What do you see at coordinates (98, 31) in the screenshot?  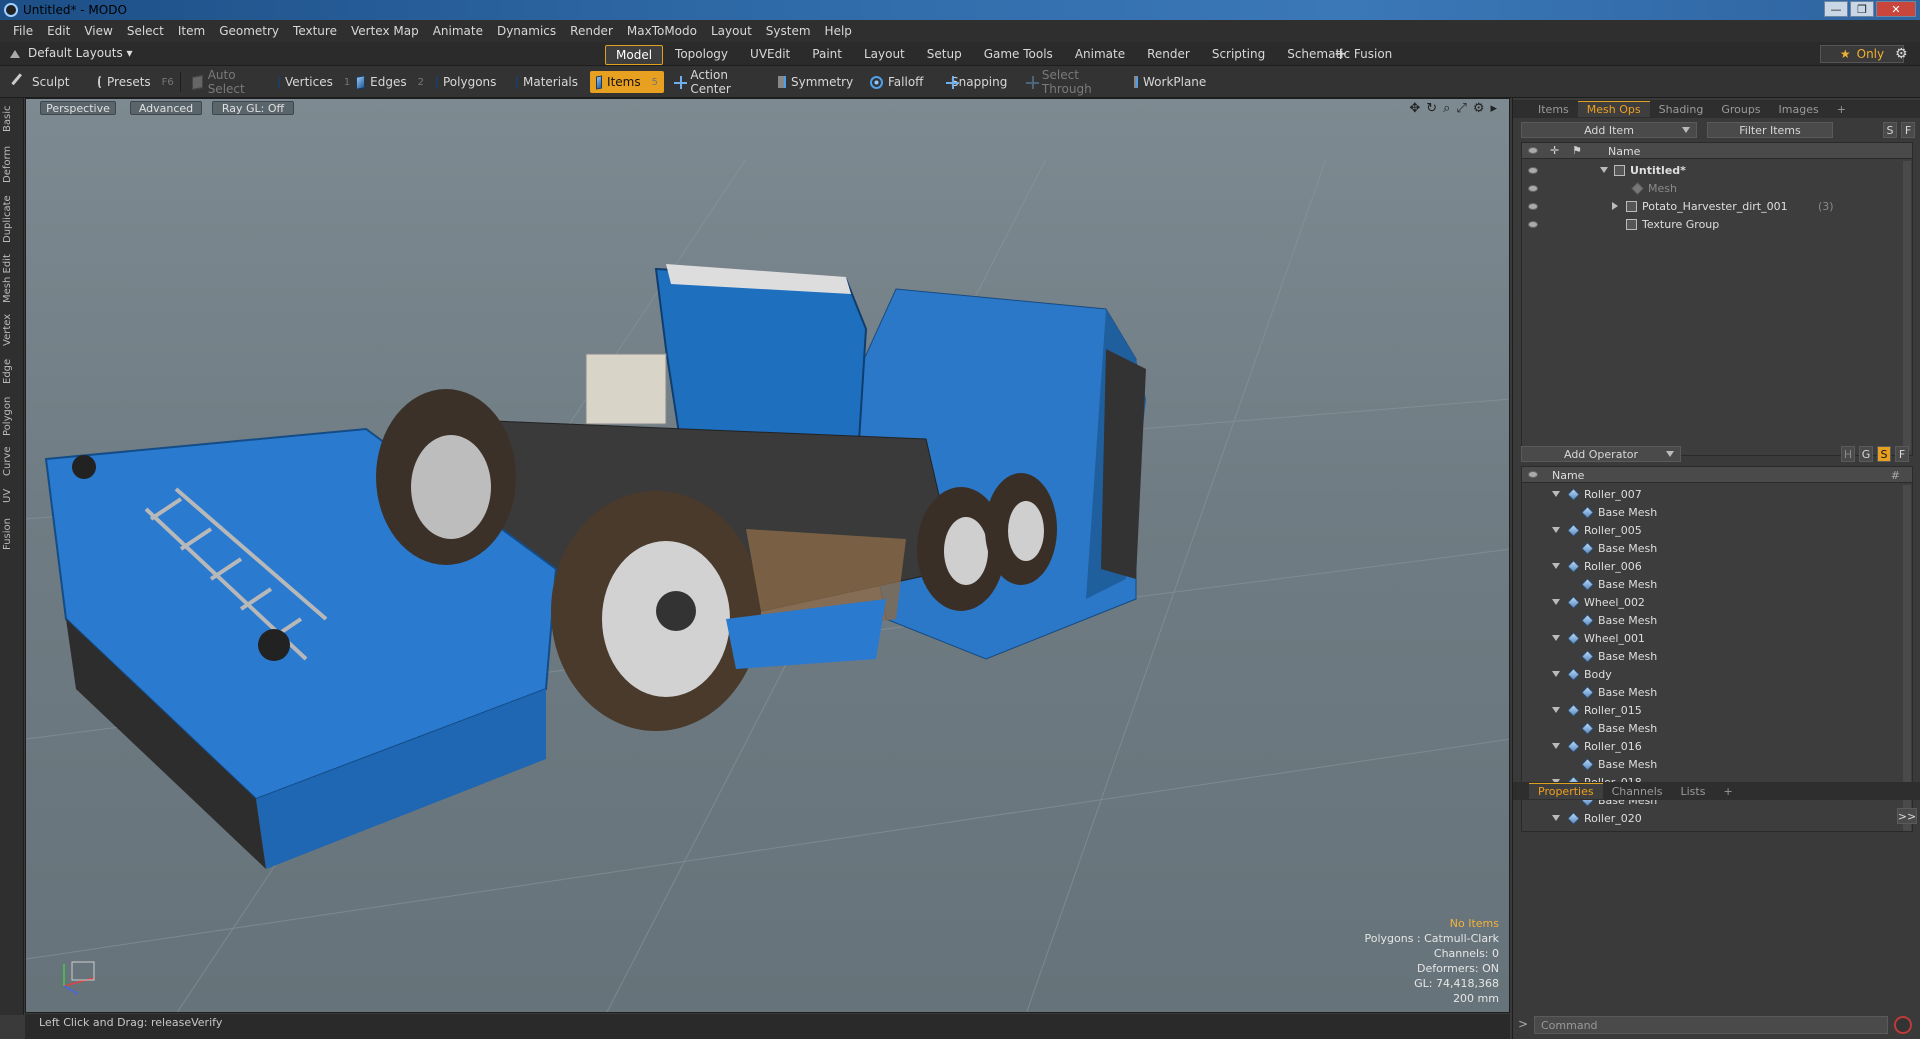 I see `menu-view: View` at bounding box center [98, 31].